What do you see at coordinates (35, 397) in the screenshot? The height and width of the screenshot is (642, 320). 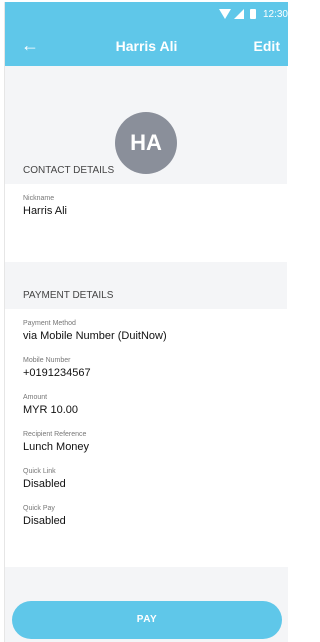 I see `field-label: Amount` at bounding box center [35, 397].